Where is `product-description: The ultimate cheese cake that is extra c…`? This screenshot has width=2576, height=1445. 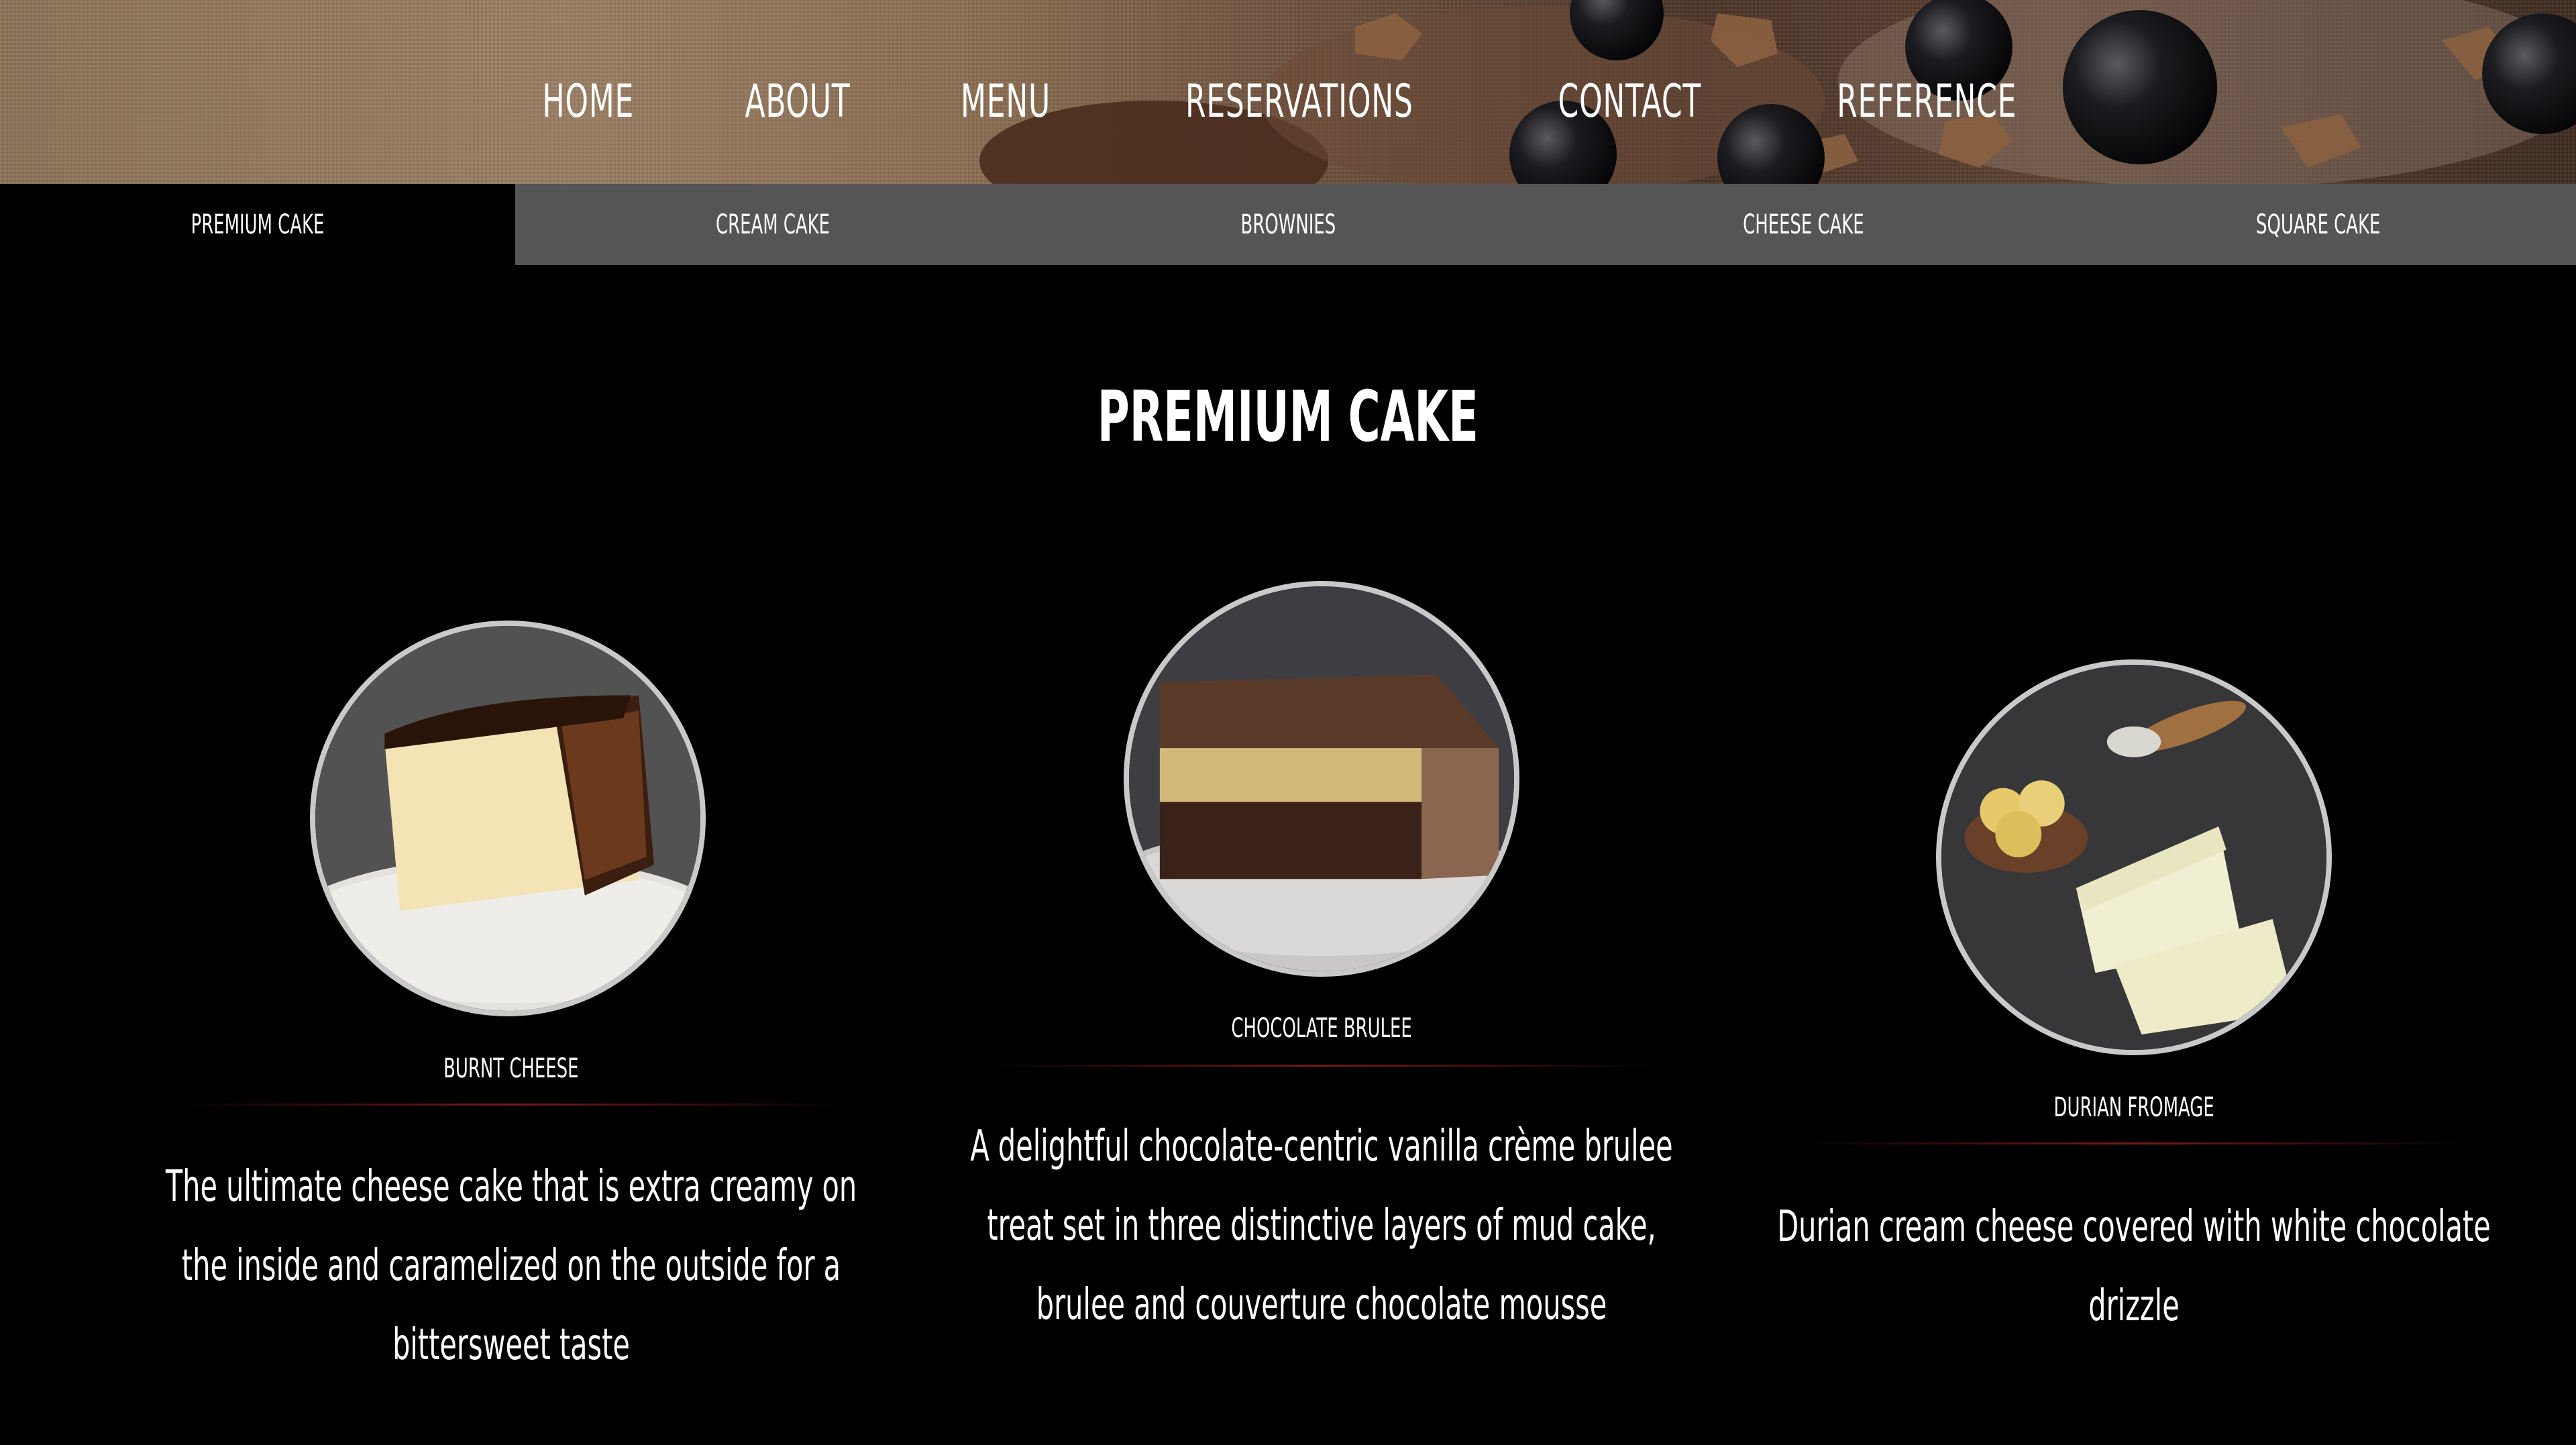 product-description: The ultimate cheese cake that is extra c… is located at coordinates (511, 1266).